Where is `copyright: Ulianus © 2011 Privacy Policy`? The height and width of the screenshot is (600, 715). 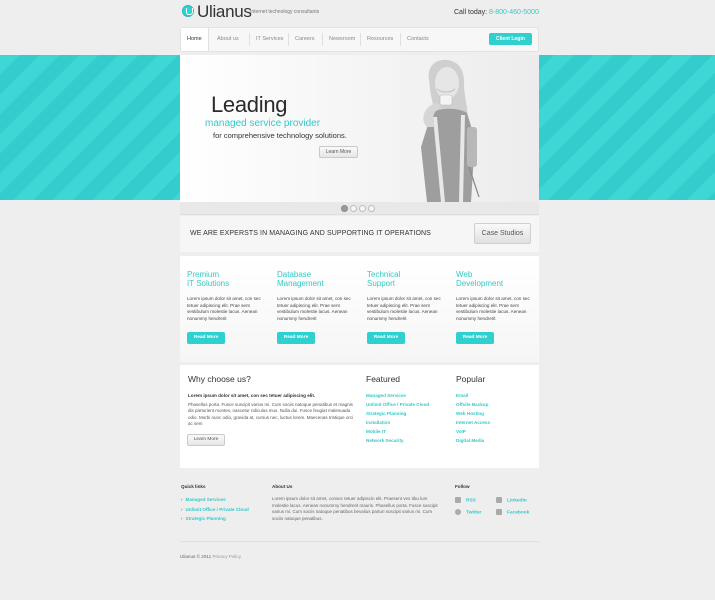
copyright: Ulianus © 2011 Privacy Policy is located at coordinates (210, 556).